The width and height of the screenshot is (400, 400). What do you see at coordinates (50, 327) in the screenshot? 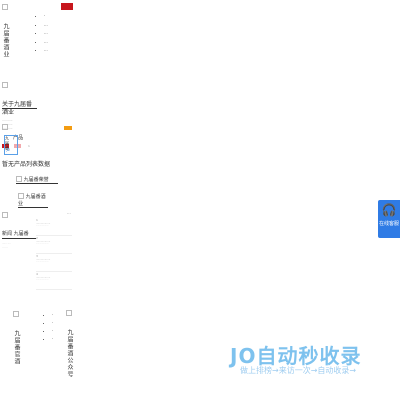
I see `footer-bullets: · · · ·` at bounding box center [50, 327].